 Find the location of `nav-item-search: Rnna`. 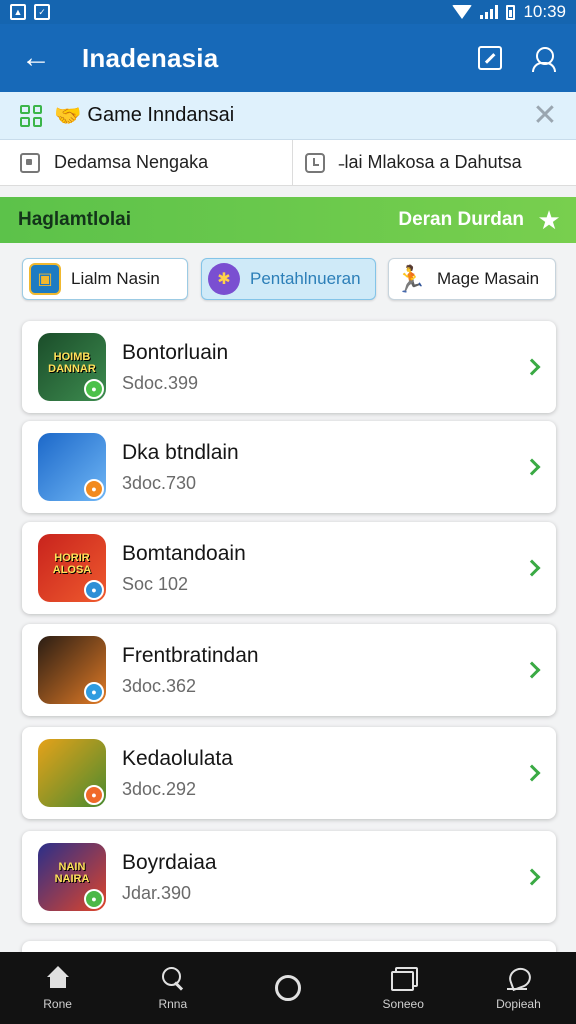

nav-item-search: Rnna is located at coordinates (172, 988).